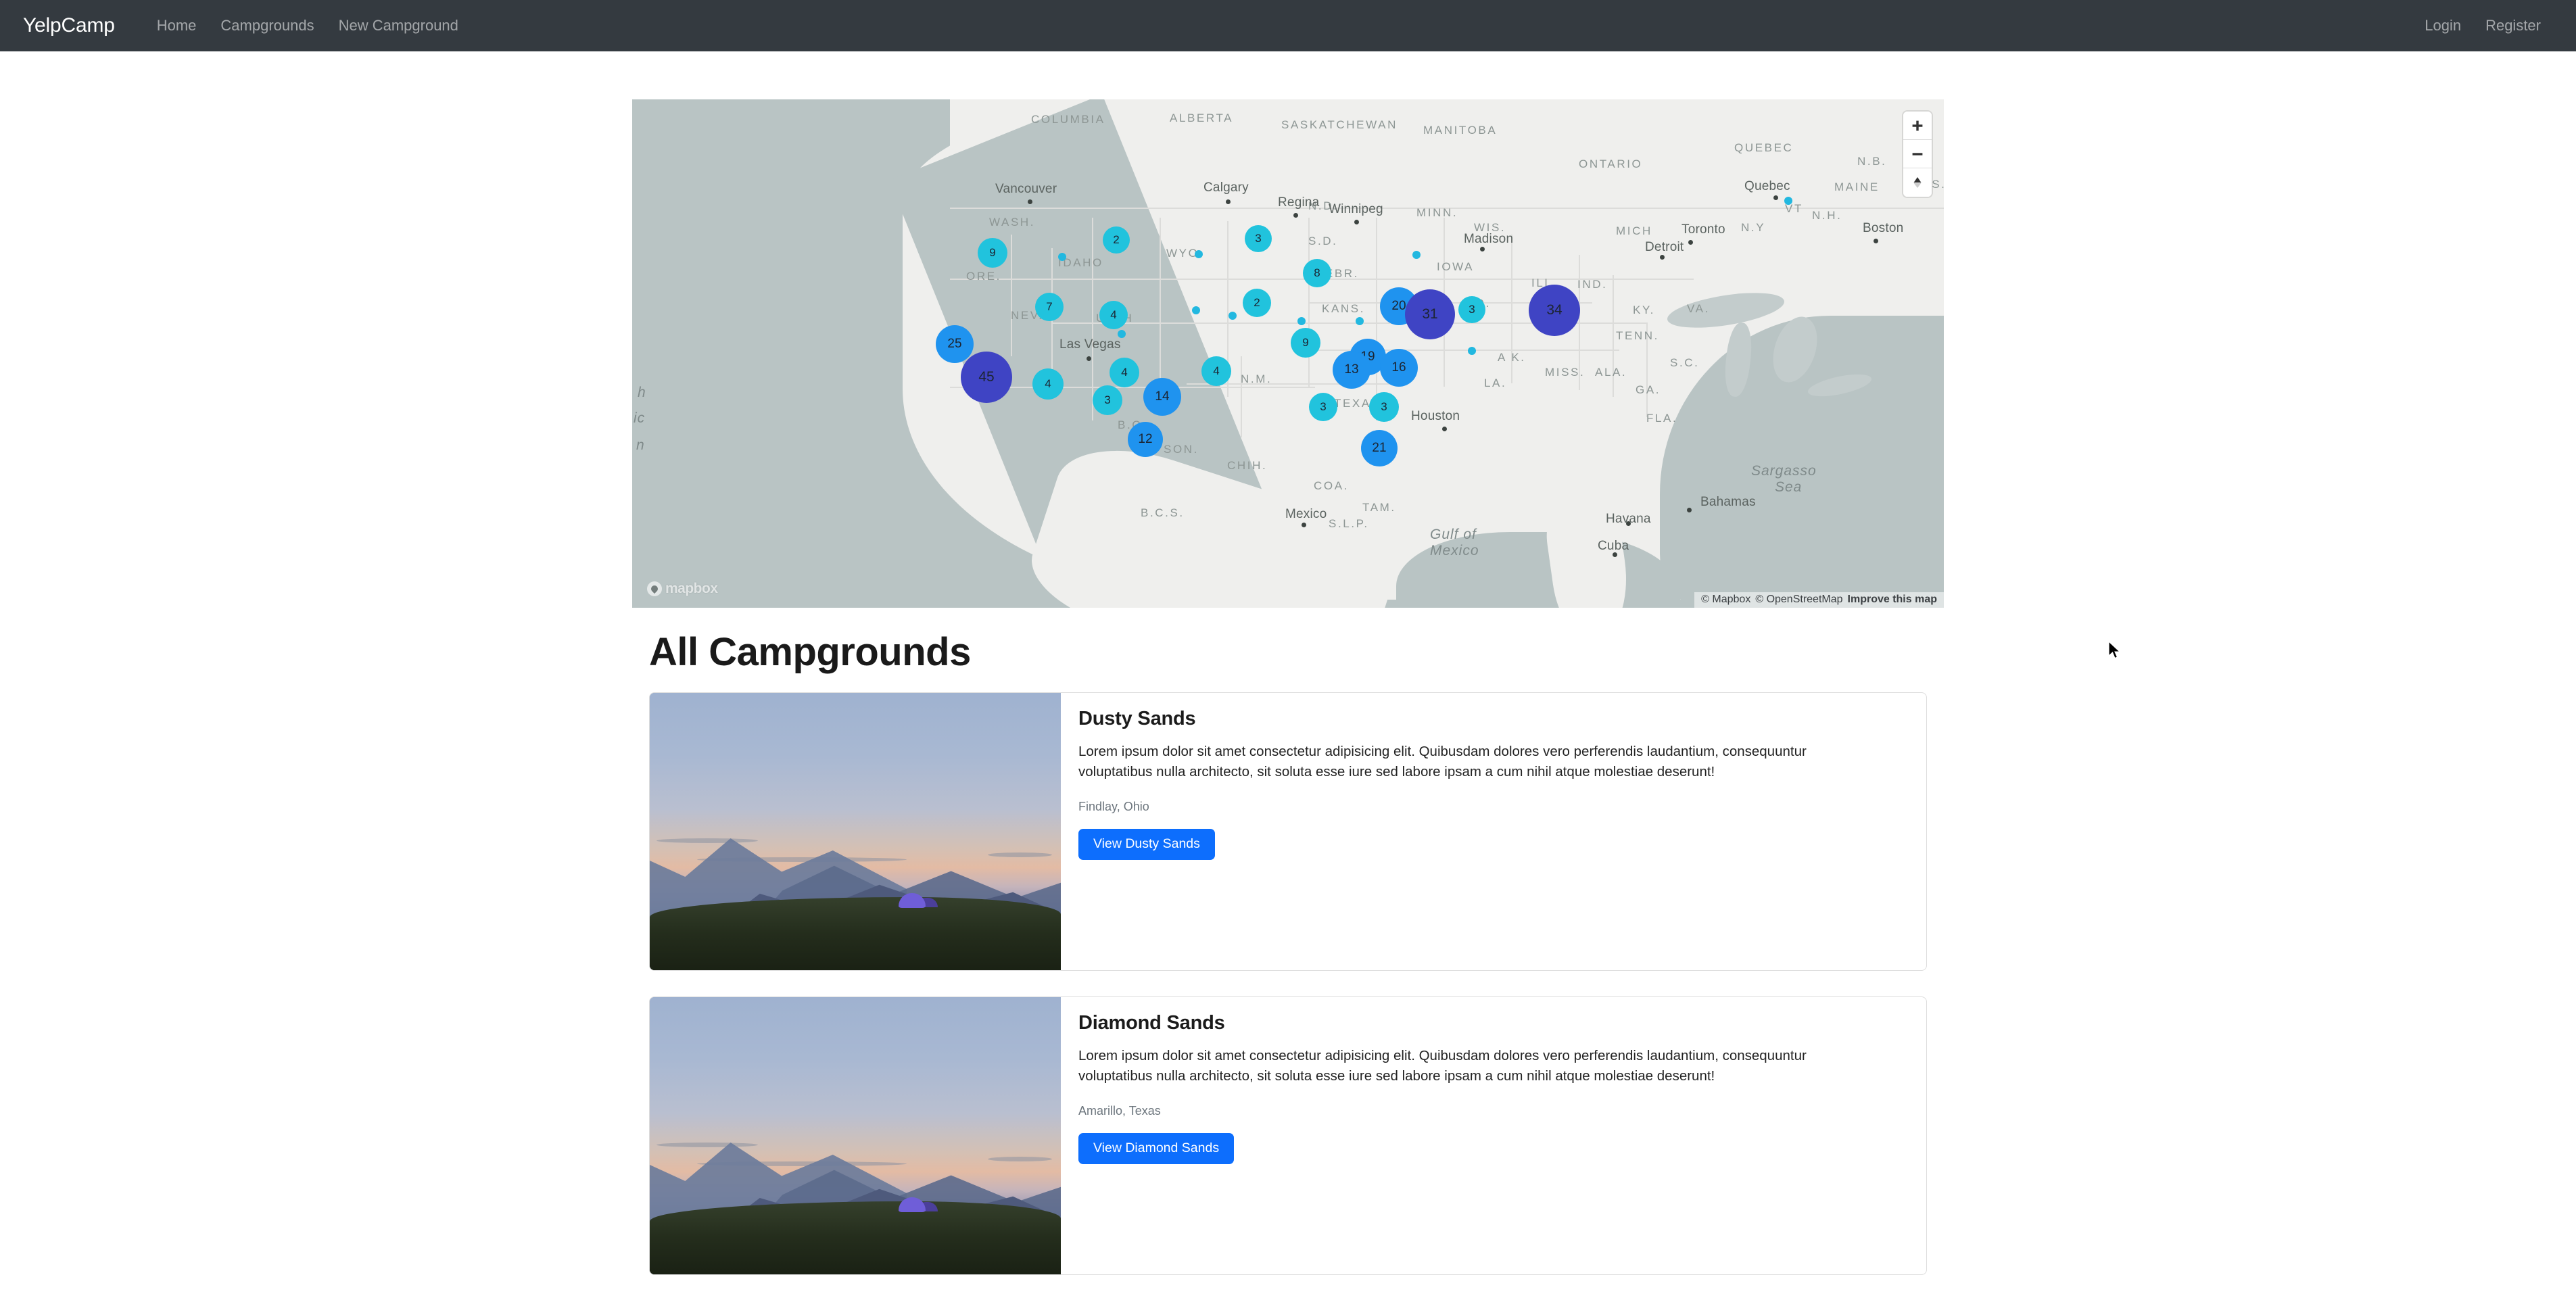  I want to click on zoom-in-button, so click(1917, 126).